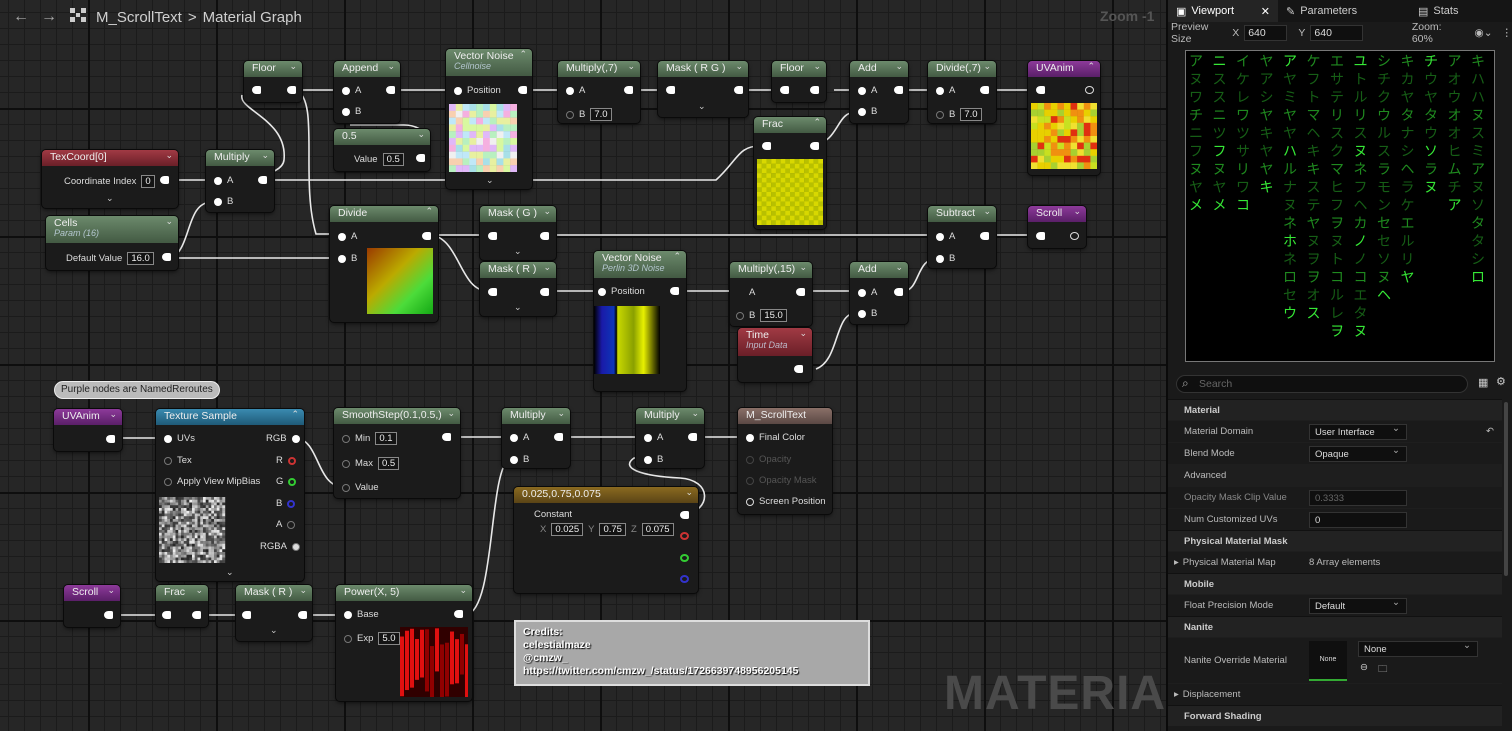 The width and height of the screenshot is (1512, 731). What do you see at coordinates (346, 111) in the screenshot?
I see `pin-b-icon` at bounding box center [346, 111].